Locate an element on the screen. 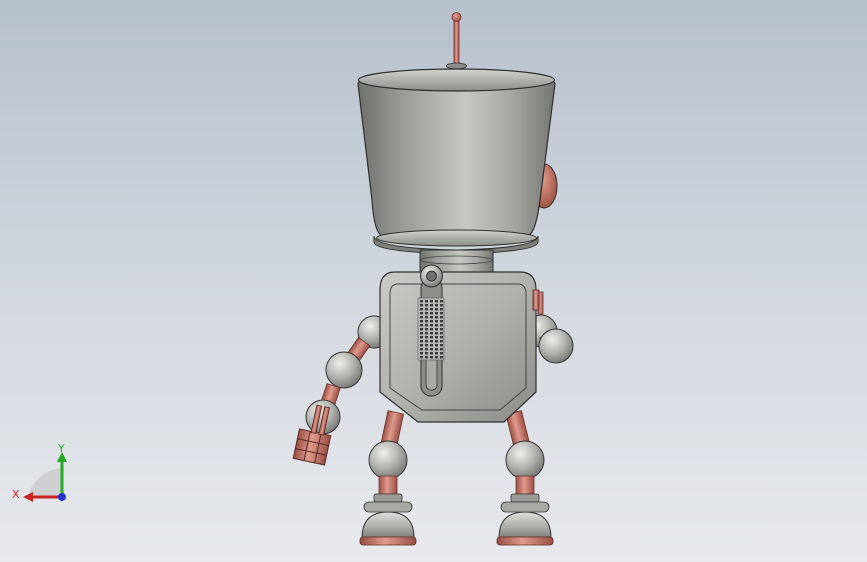 This screenshot has width=867, height=562. leg-left is located at coordinates (388, 478).